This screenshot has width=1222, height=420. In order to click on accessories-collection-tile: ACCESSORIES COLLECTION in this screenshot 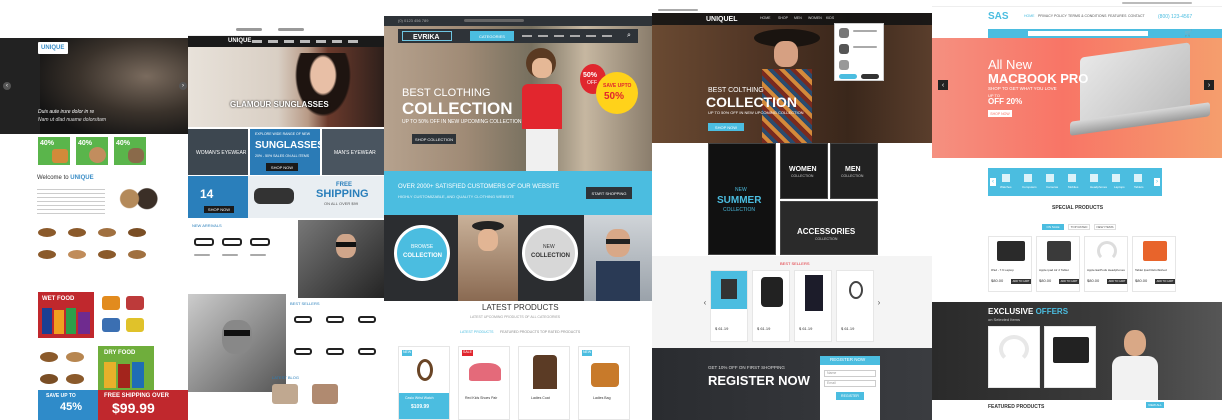, I will do `click(829, 228)`.